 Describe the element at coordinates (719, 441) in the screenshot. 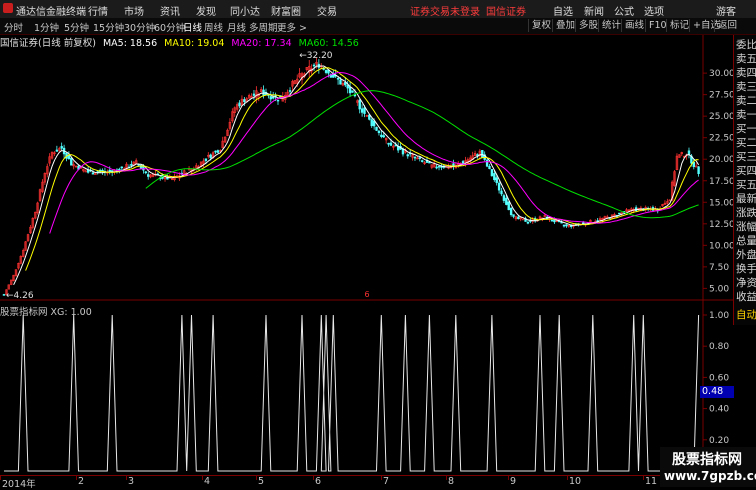

I see `indicator-tick-label: 0.20` at that location.